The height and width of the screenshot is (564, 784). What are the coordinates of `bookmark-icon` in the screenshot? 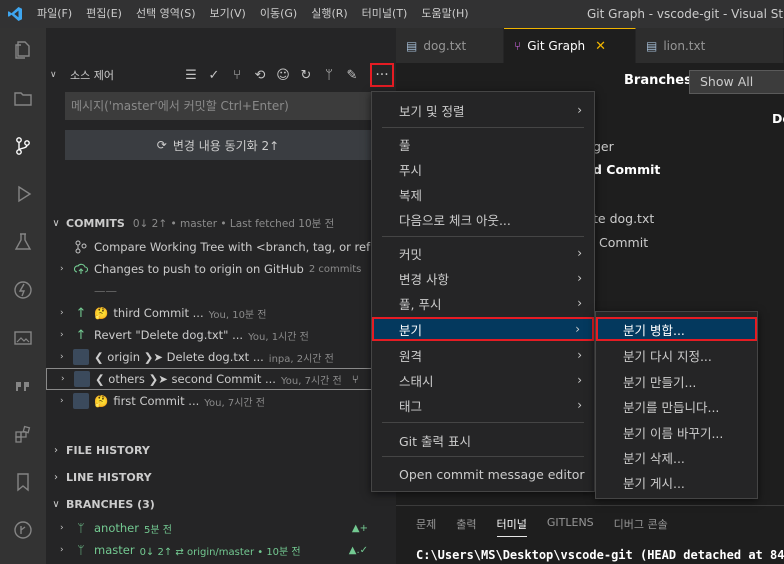 It's located at (23, 482).